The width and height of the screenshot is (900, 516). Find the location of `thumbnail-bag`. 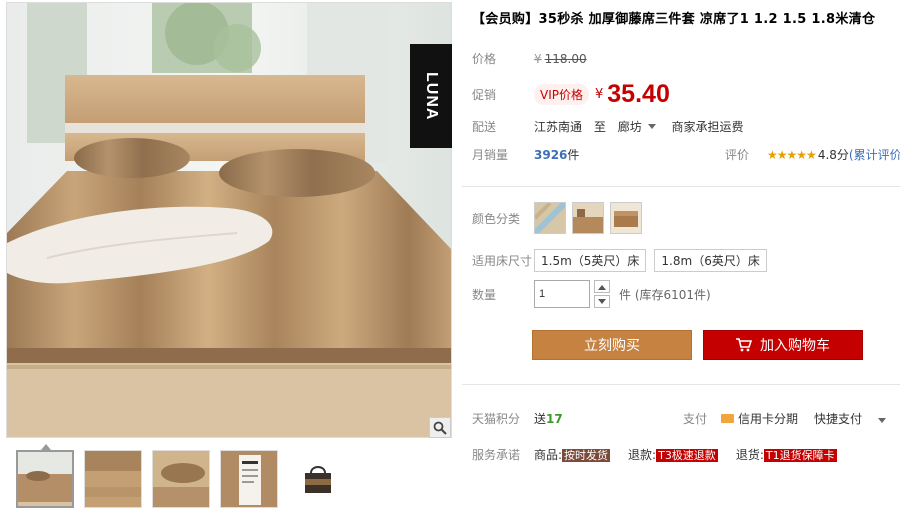

thumbnail-bag is located at coordinates (317, 479).